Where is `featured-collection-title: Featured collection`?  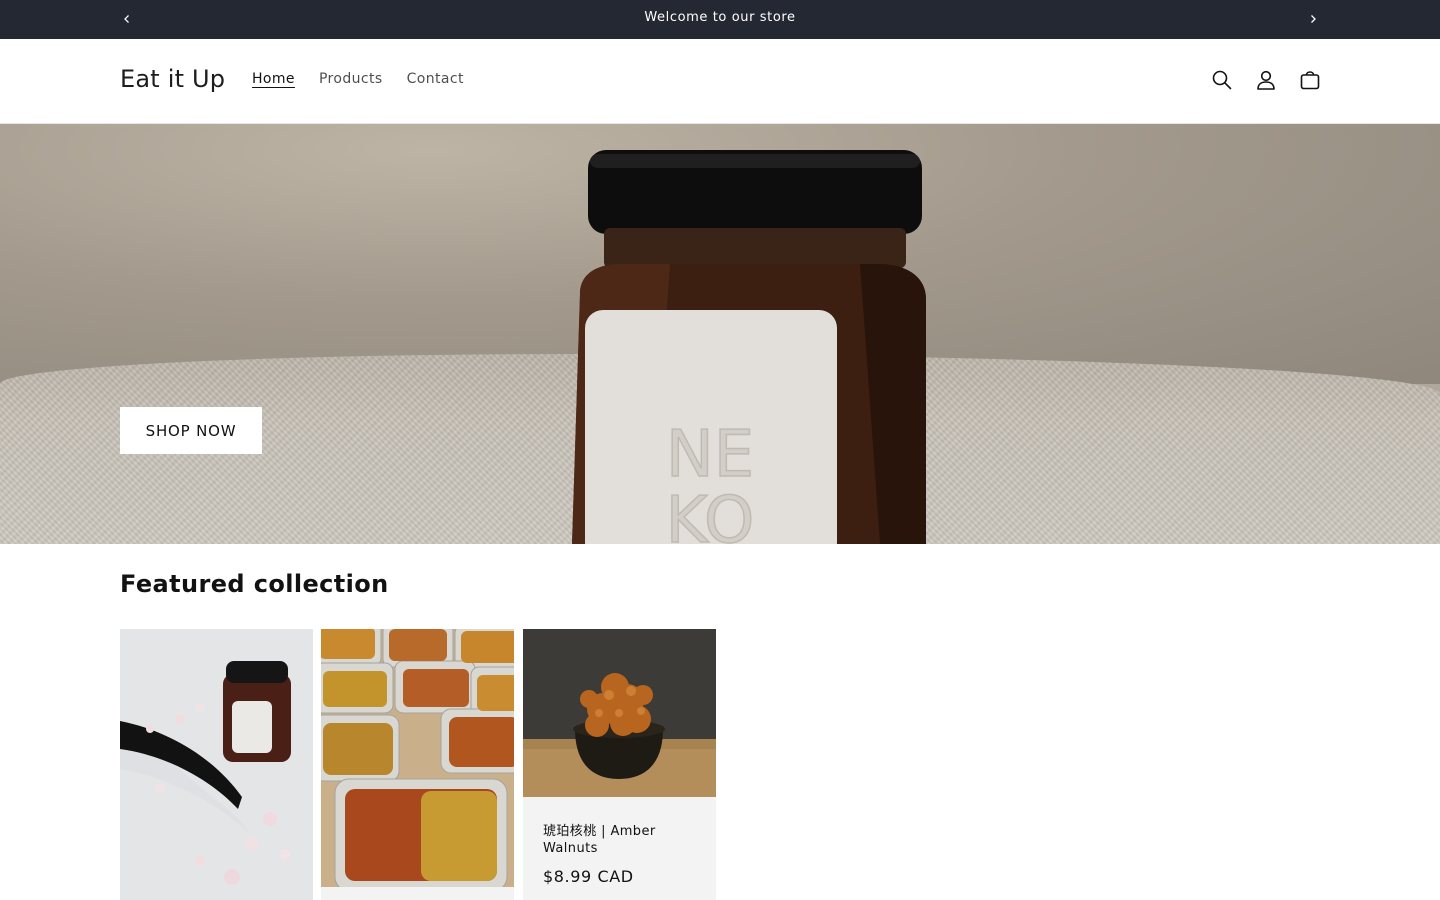
featured-collection-title: Featured collection is located at coordinates (254, 584).